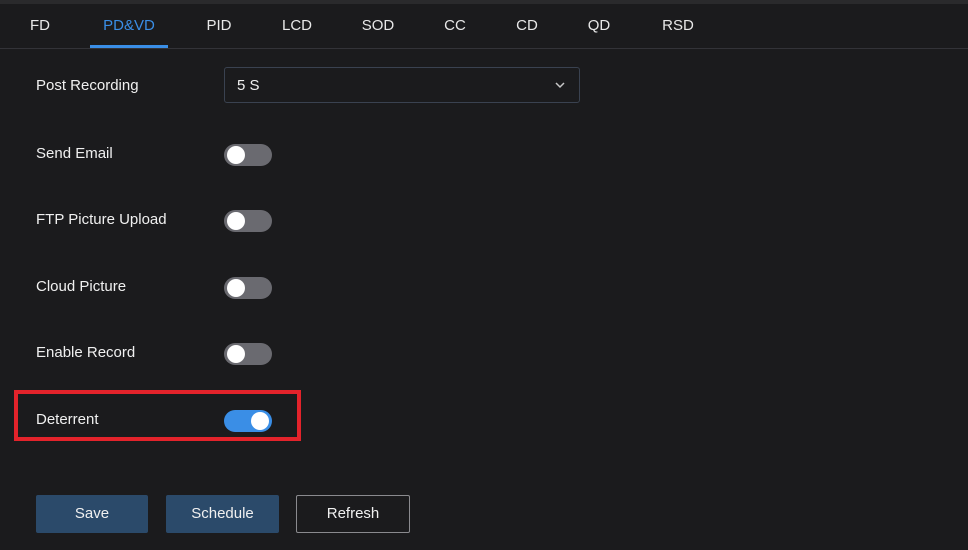 The image size is (968, 550). Describe the element at coordinates (484, 26) in the screenshot. I see `tab-bar: FD PD&VD PID LCD SOD CC CD QD RSD` at that location.